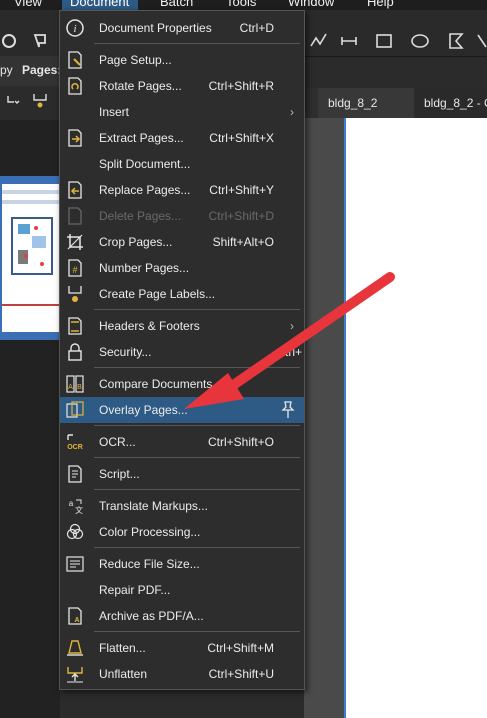 The width and height of the screenshot is (487, 718). Describe the element at coordinates (75, 532) in the screenshot. I see `color-processing-icon` at that location.